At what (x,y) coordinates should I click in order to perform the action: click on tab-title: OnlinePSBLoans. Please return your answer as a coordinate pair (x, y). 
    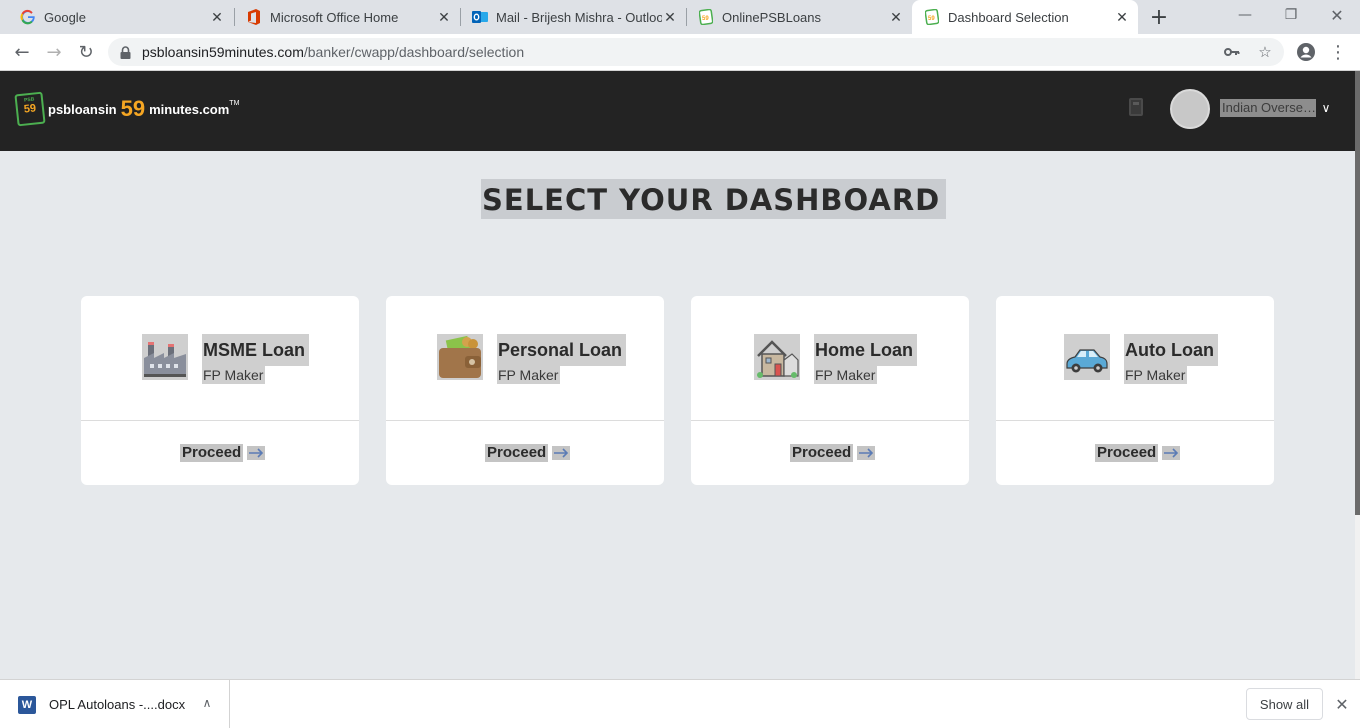
    Looking at the image, I should click on (772, 17).